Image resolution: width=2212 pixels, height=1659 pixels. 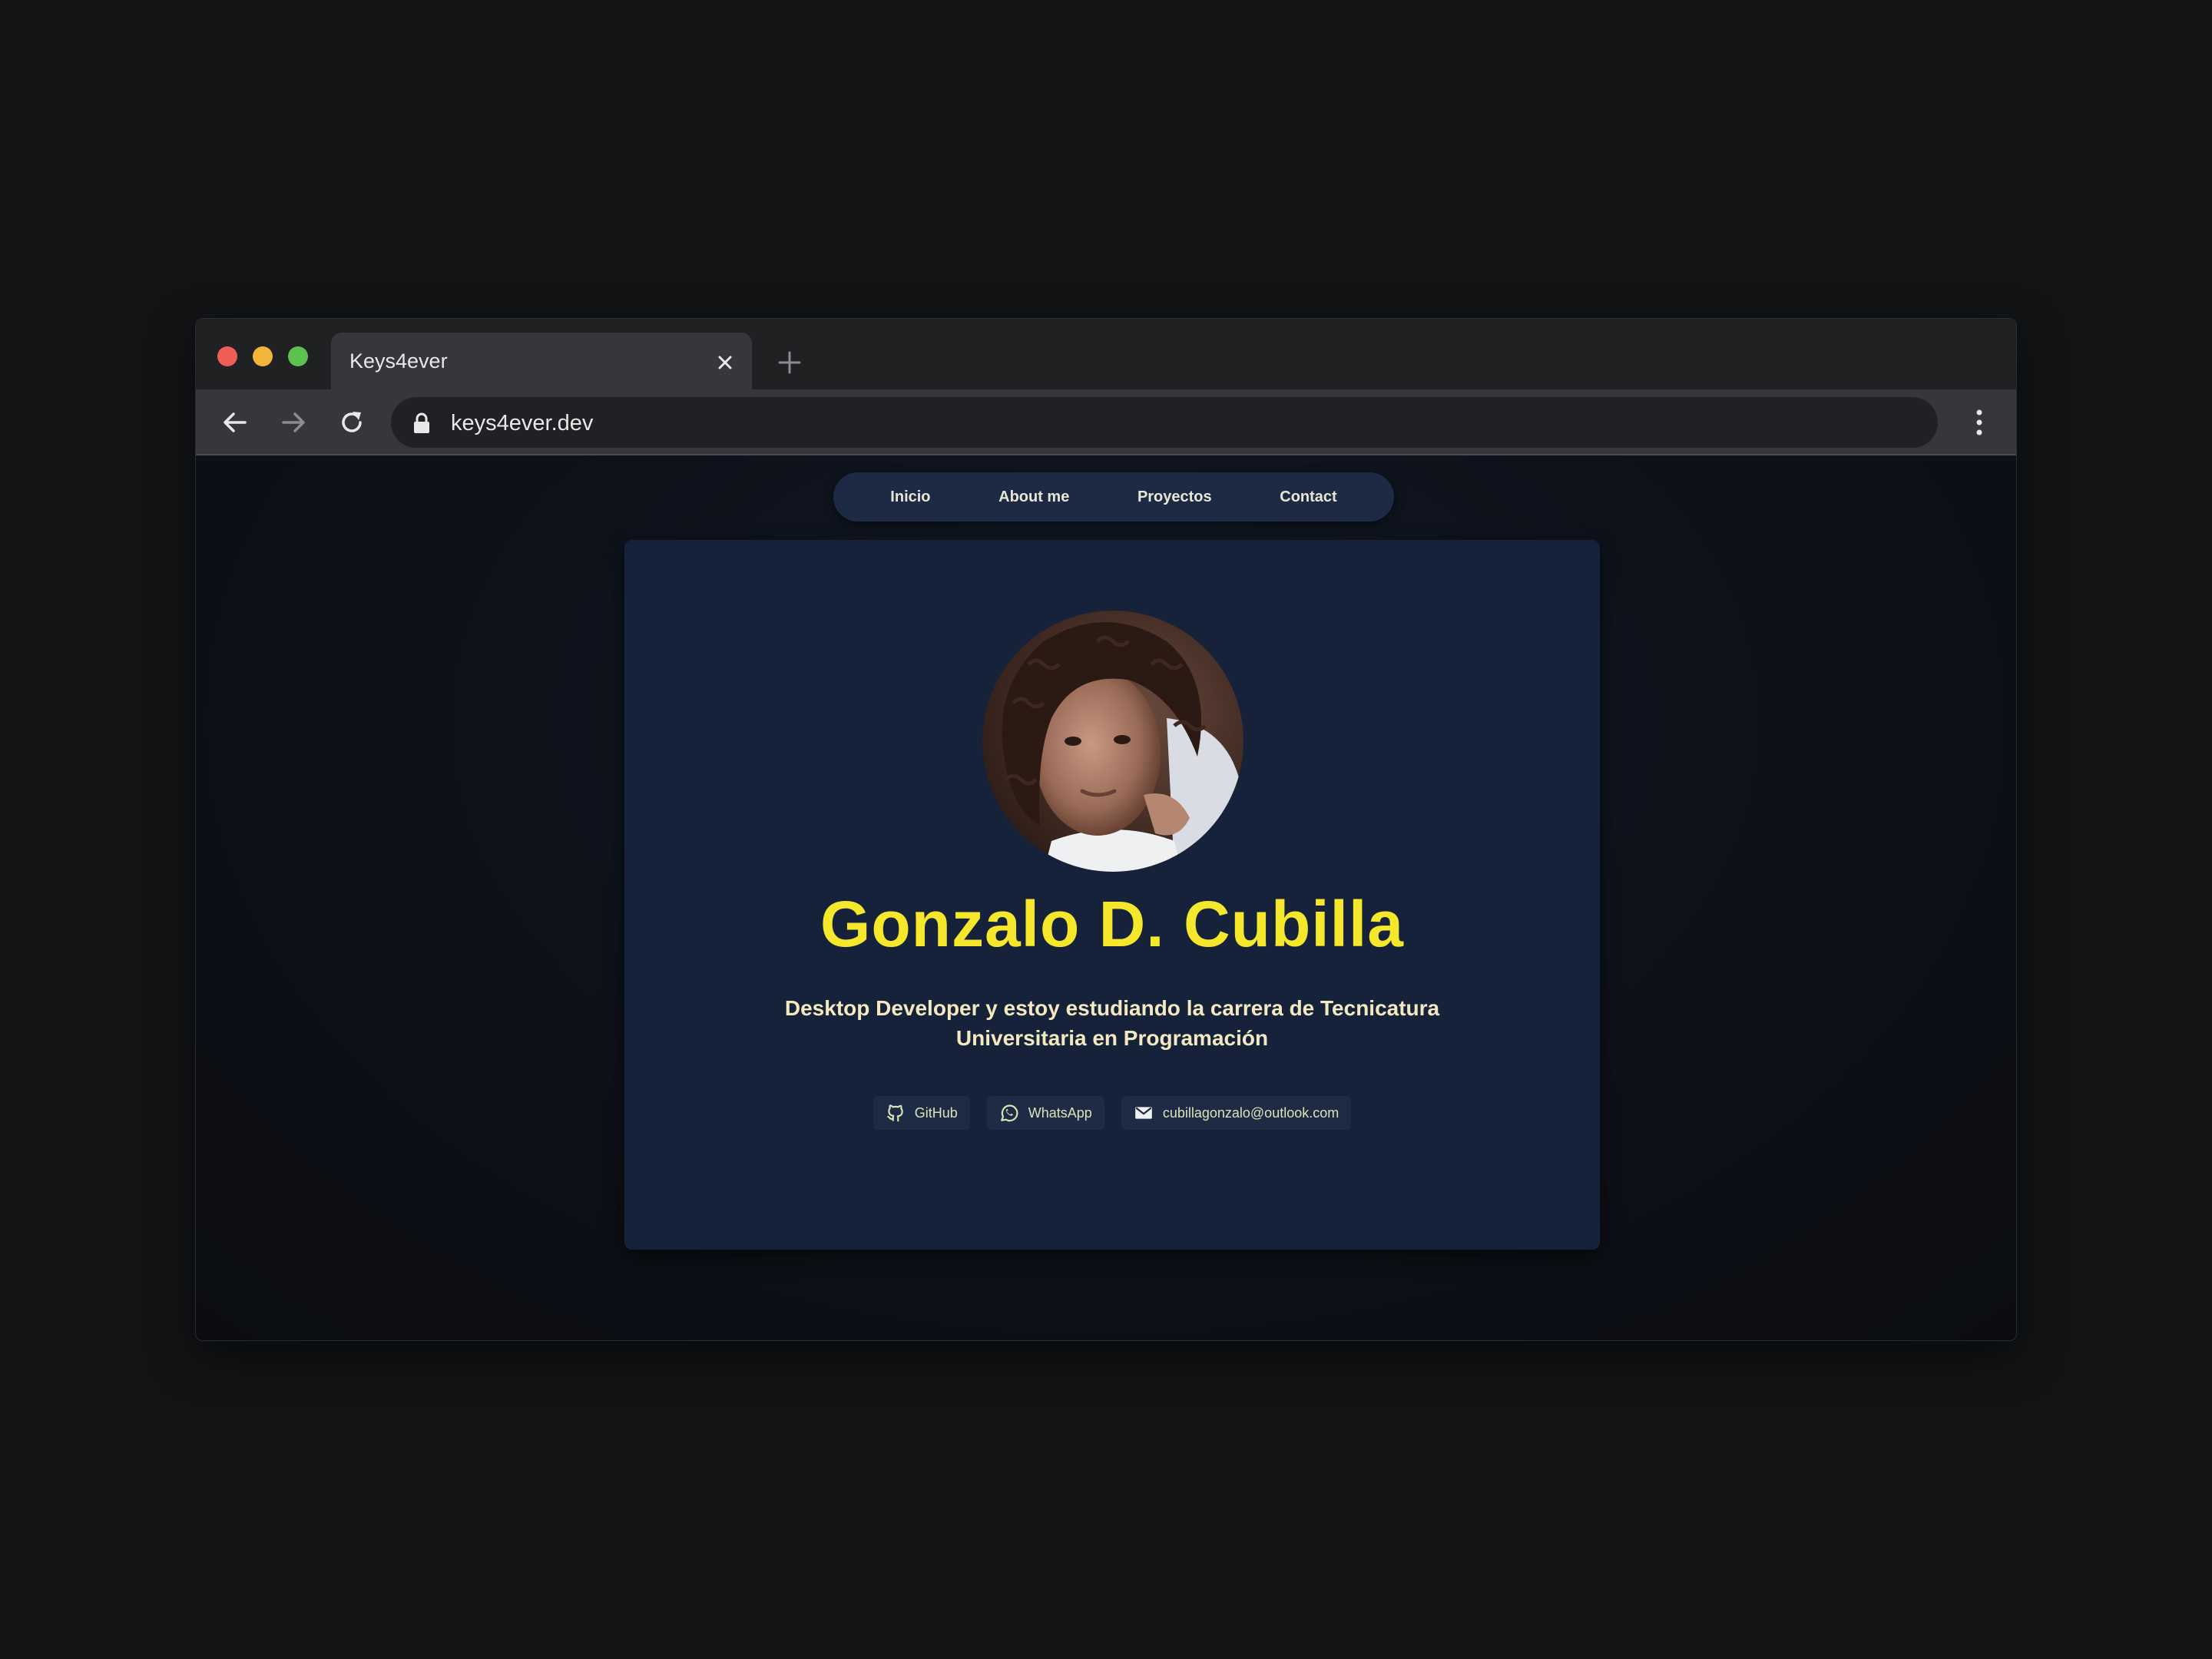 What do you see at coordinates (298, 356) in the screenshot?
I see `maximize-window-button` at bounding box center [298, 356].